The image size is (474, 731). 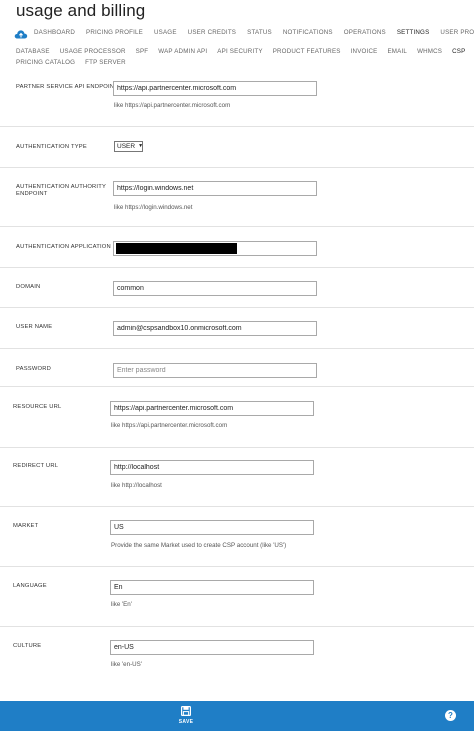 I want to click on nav-tab-pricing-profile: PRICING PROFILE, so click(x=114, y=32).